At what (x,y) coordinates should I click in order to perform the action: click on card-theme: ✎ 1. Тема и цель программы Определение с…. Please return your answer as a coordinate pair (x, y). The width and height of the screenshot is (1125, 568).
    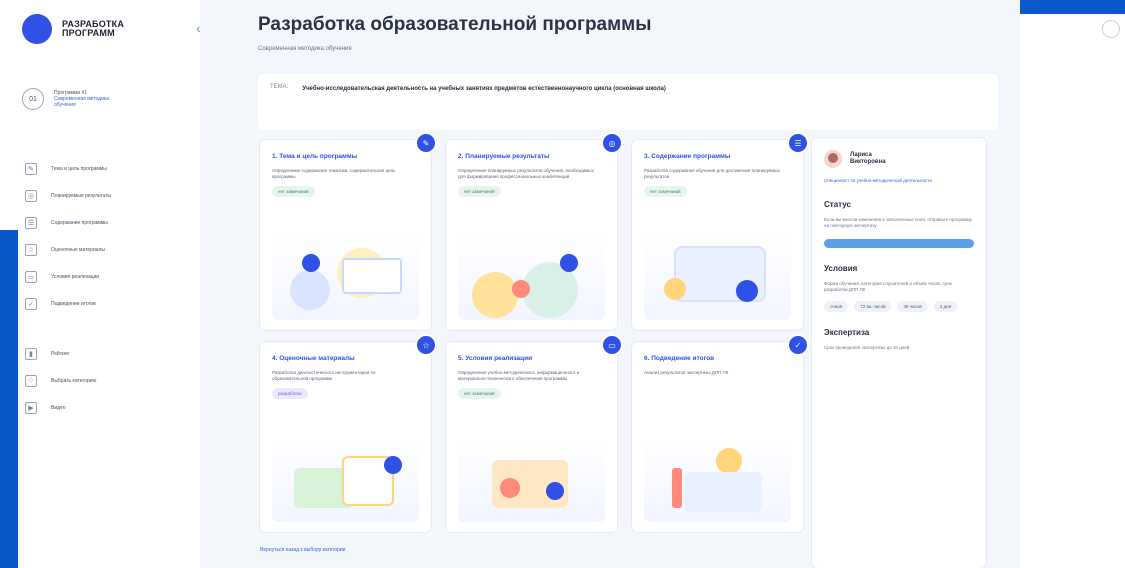
    Looking at the image, I should click on (348, 231).